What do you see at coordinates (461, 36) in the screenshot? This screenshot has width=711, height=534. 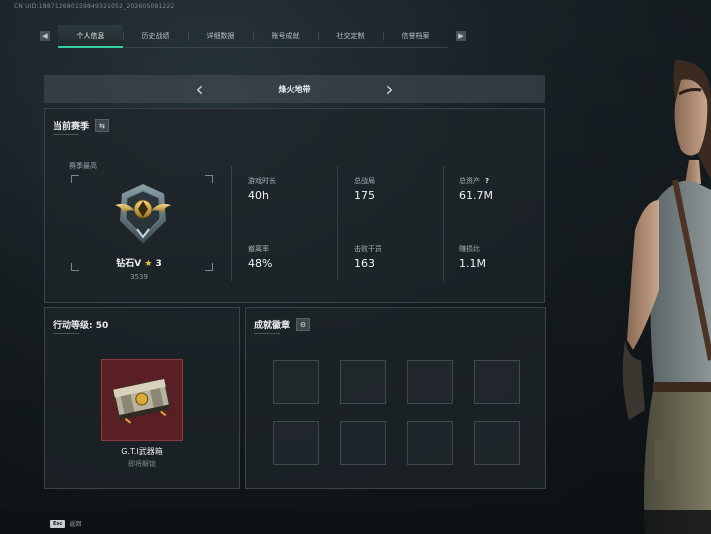 I see `tab-next-button: ▶` at bounding box center [461, 36].